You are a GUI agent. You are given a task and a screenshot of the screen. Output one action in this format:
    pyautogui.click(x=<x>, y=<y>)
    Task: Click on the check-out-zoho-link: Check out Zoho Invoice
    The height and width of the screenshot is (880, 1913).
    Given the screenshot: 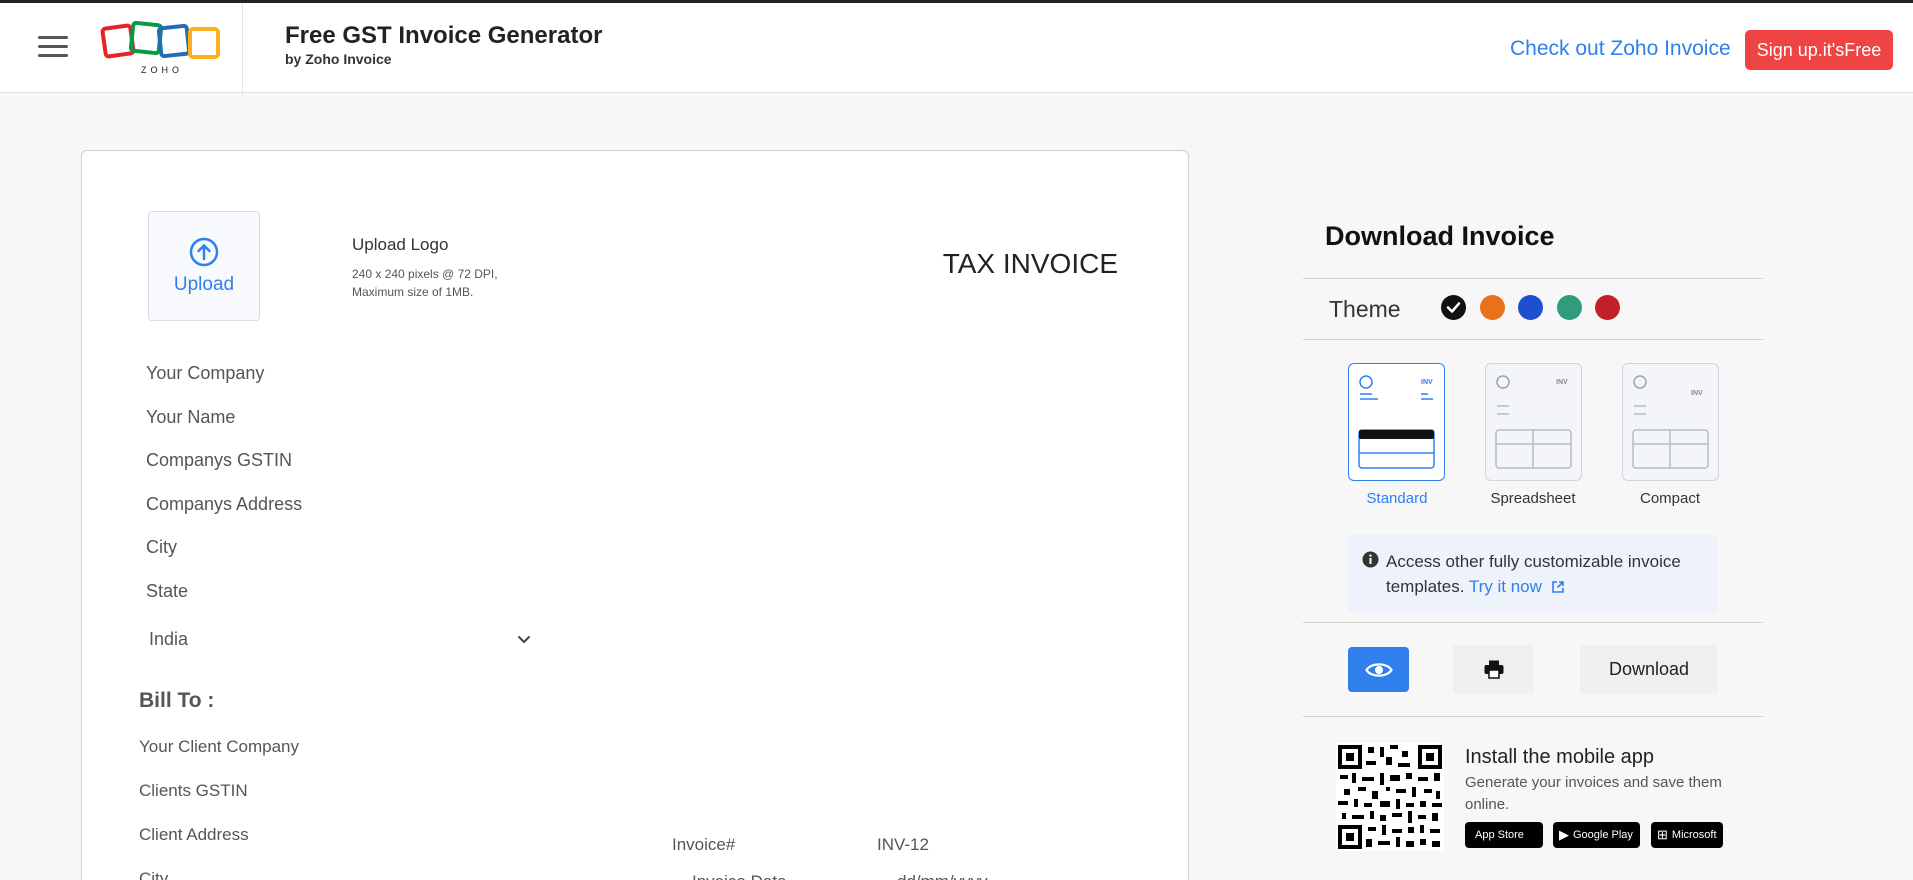 What is the action you would take?
    pyautogui.click(x=1620, y=49)
    